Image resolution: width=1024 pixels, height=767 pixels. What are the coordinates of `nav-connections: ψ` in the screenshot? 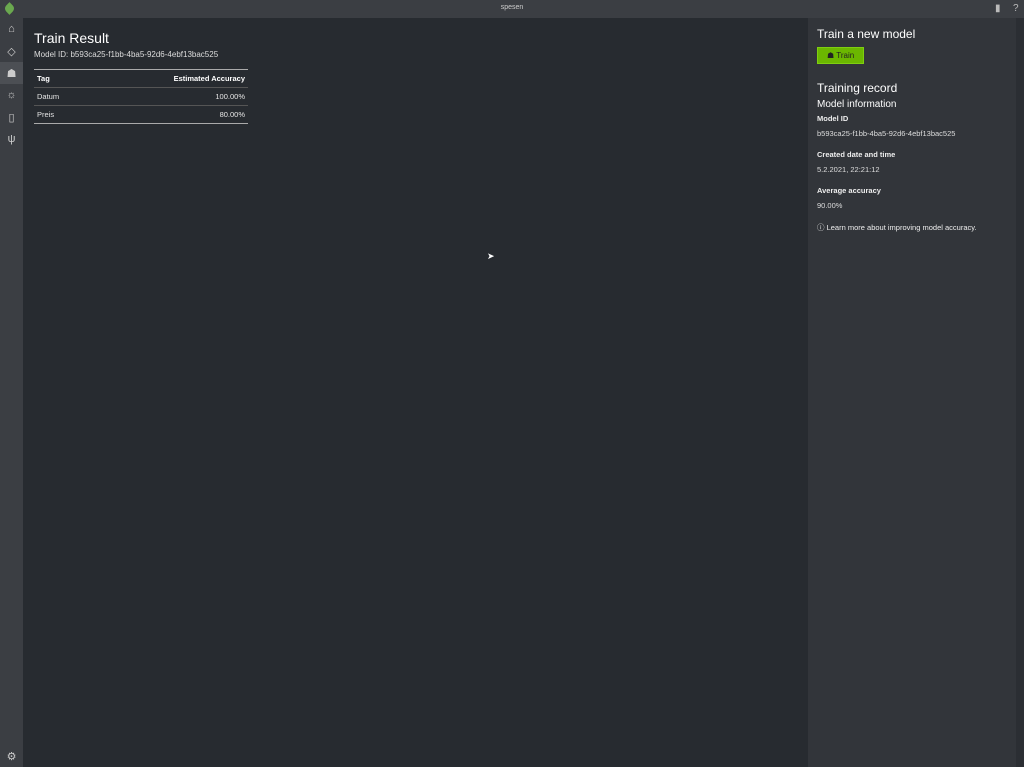 It's located at (11, 139).